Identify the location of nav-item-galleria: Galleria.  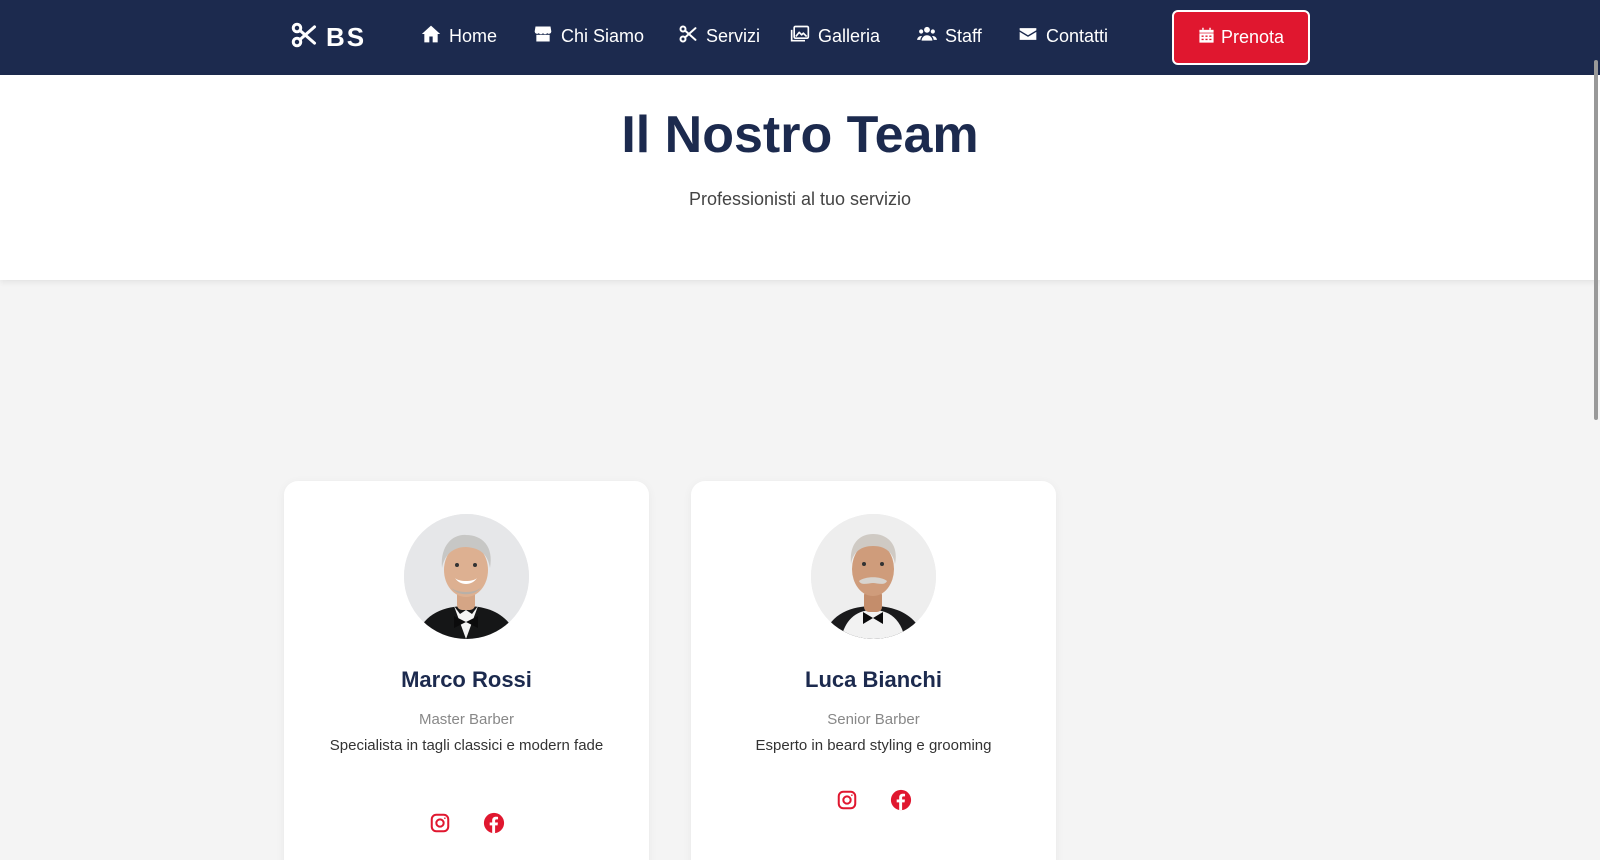
(835, 36).